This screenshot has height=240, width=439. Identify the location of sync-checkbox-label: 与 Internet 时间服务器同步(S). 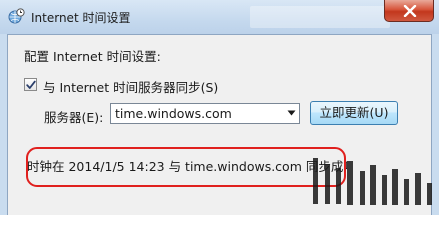
(130, 86).